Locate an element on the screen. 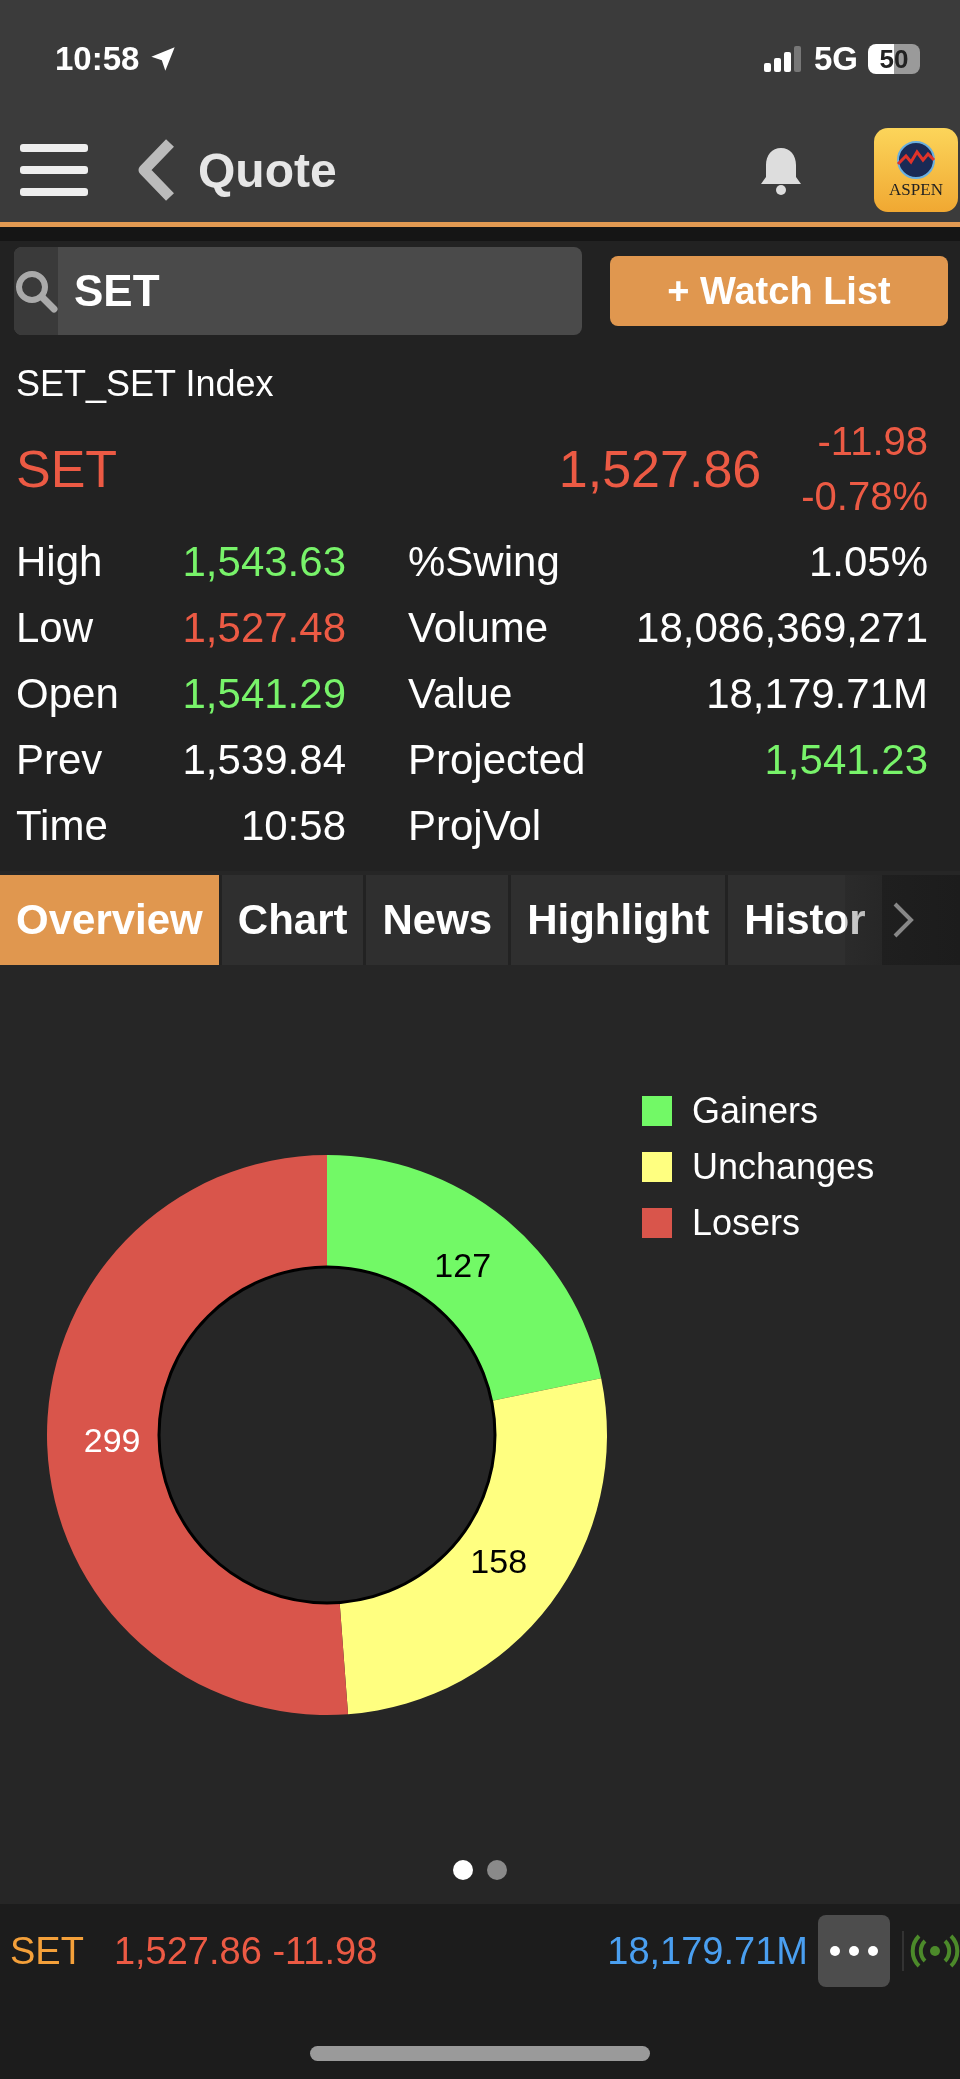 The height and width of the screenshot is (2079, 960). search-box: SET is located at coordinates (298, 291).